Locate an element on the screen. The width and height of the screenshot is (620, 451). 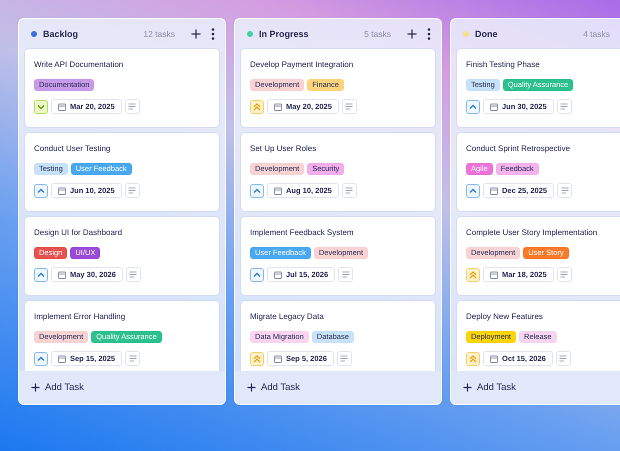
task-count: 12 tasks is located at coordinates (159, 33).